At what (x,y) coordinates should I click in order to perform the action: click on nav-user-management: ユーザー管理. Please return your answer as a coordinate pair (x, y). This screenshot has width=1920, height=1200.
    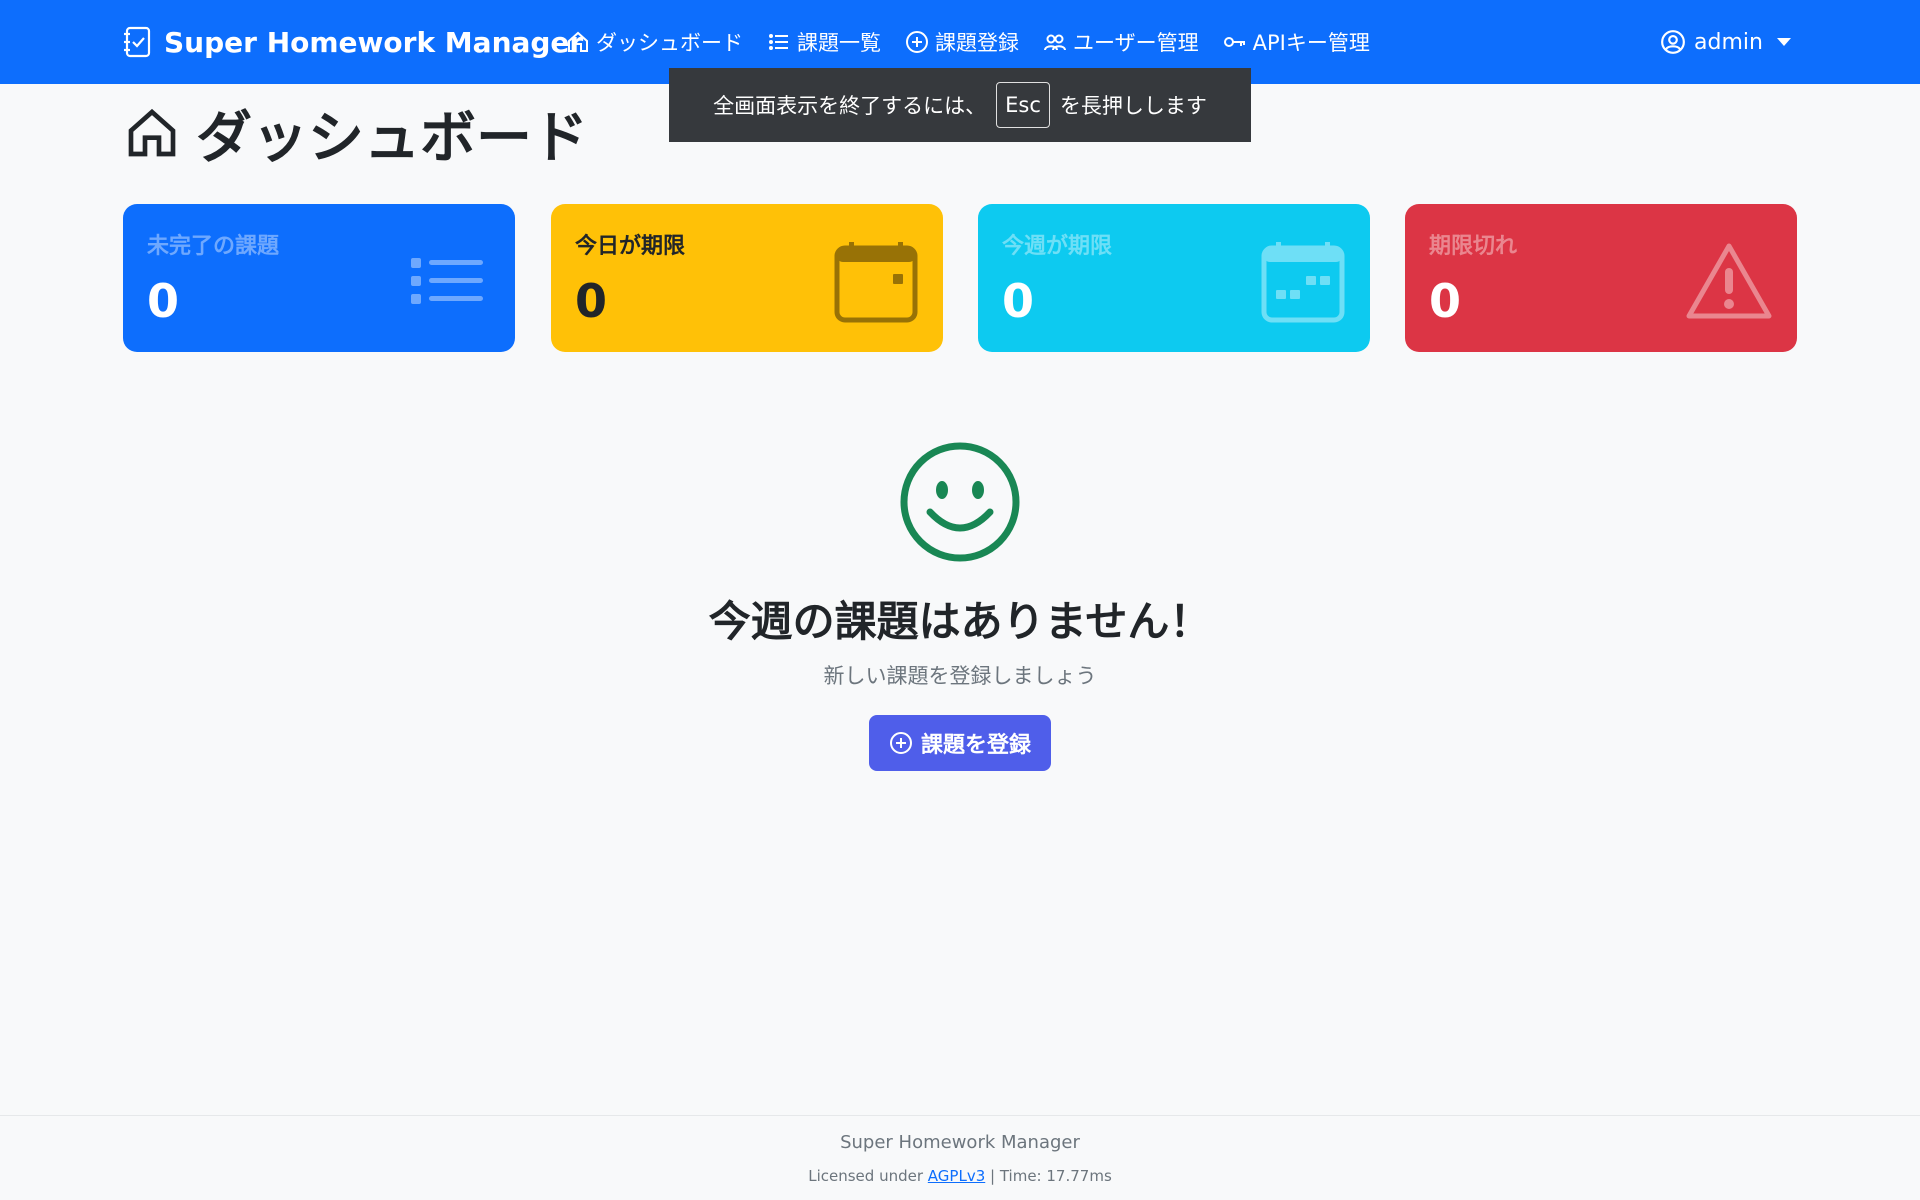
    Looking at the image, I should click on (1121, 42).